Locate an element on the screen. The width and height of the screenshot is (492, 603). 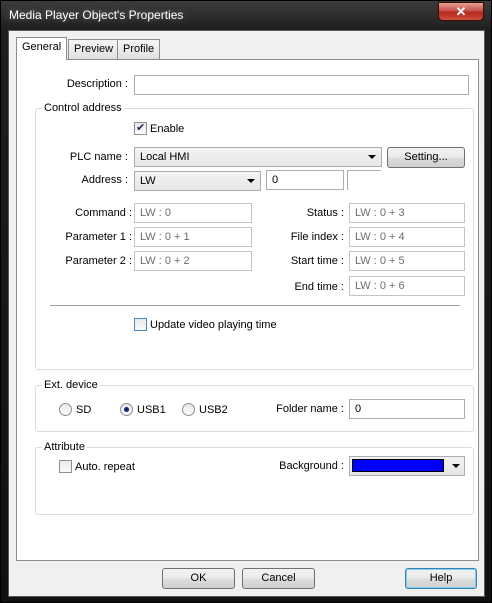
tab-general-label: General is located at coordinates (42, 47).